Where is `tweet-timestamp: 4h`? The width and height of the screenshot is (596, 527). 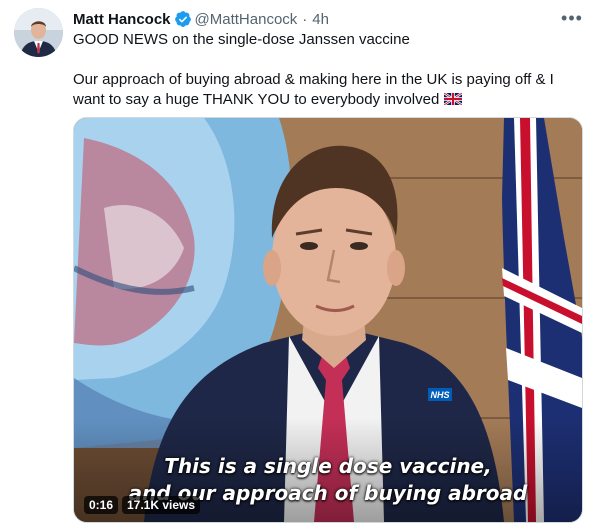
tweet-timestamp: 4h is located at coordinates (320, 19).